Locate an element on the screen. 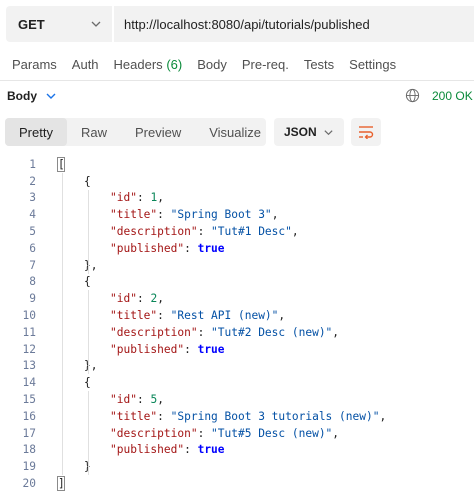  divider is located at coordinates (237, 80).